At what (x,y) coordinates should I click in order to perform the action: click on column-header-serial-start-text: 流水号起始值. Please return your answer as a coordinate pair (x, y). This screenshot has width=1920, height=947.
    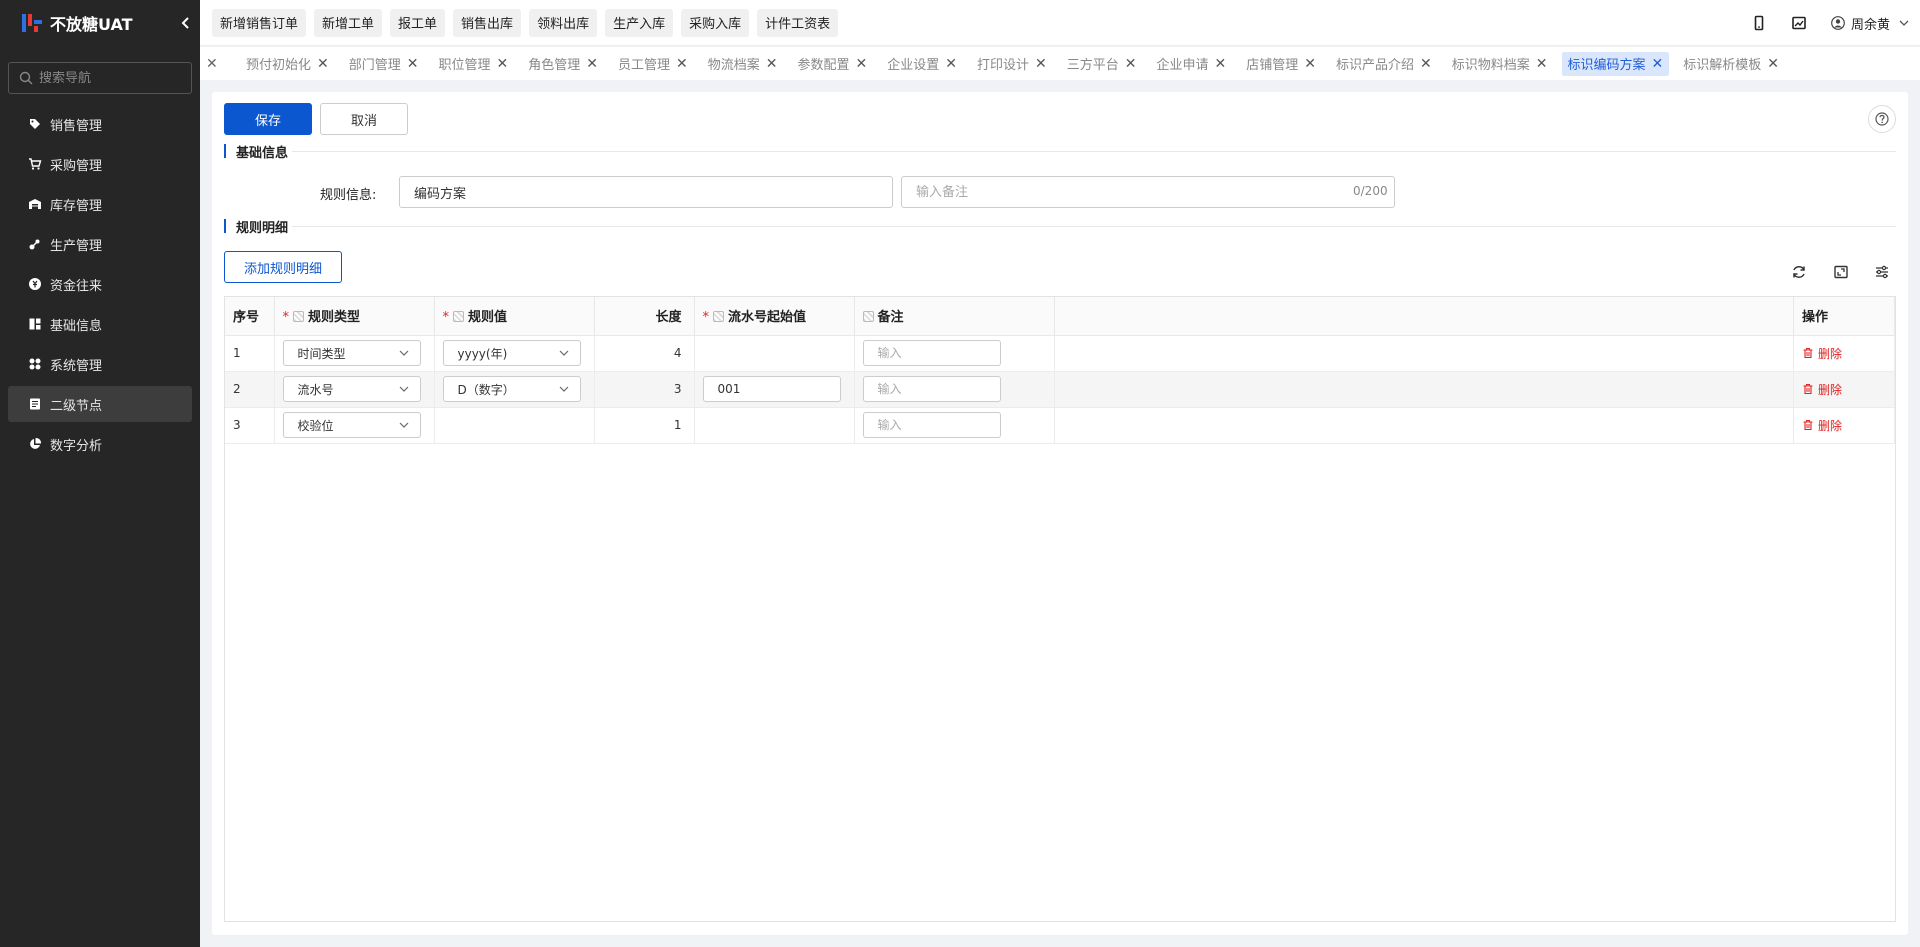
    Looking at the image, I should click on (767, 318).